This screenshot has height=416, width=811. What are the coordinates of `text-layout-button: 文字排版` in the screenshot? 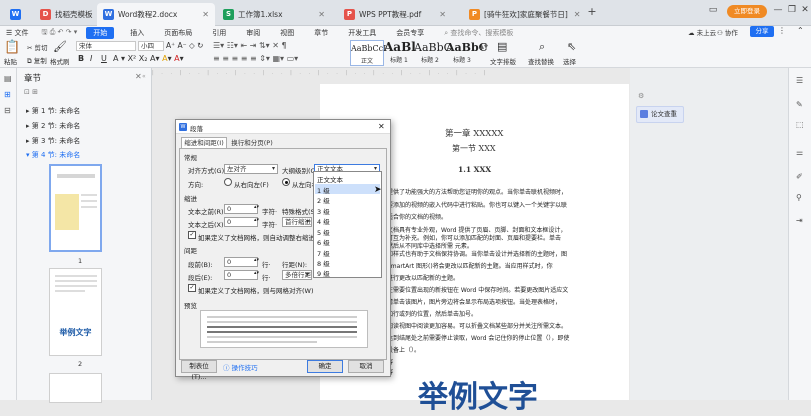 It's located at (503, 61).